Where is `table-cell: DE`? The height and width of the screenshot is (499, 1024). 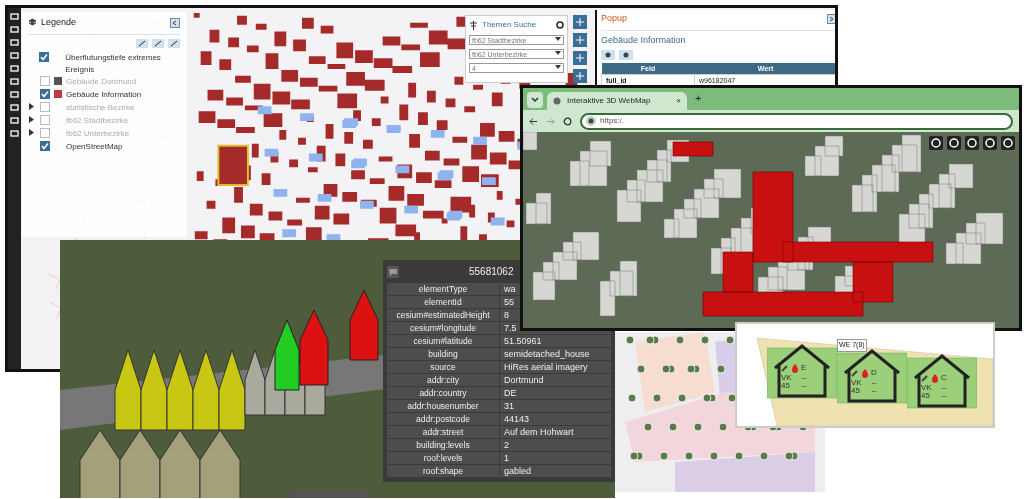 table-cell: DE is located at coordinates (555, 393).